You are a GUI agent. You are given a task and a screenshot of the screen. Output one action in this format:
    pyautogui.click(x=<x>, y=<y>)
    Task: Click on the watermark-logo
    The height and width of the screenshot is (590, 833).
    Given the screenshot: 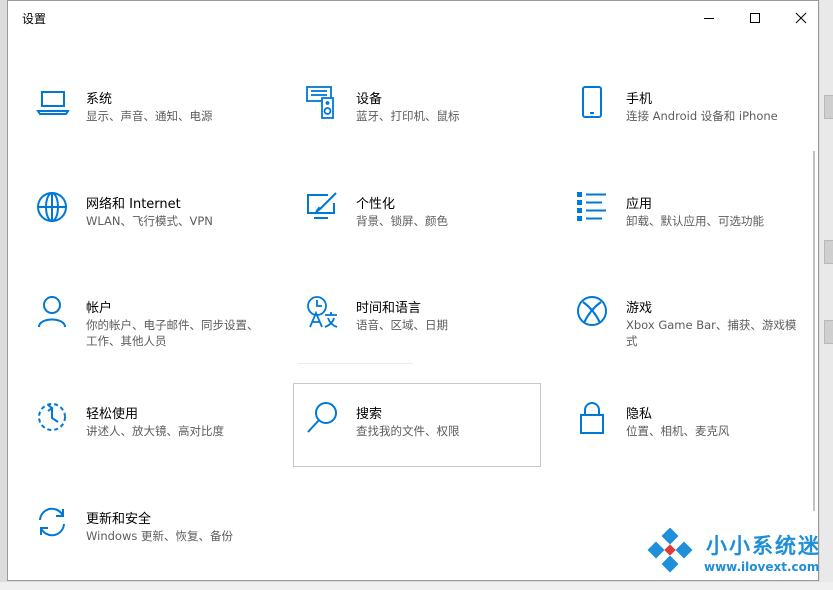 What is the action you would take?
    pyautogui.click(x=670, y=550)
    